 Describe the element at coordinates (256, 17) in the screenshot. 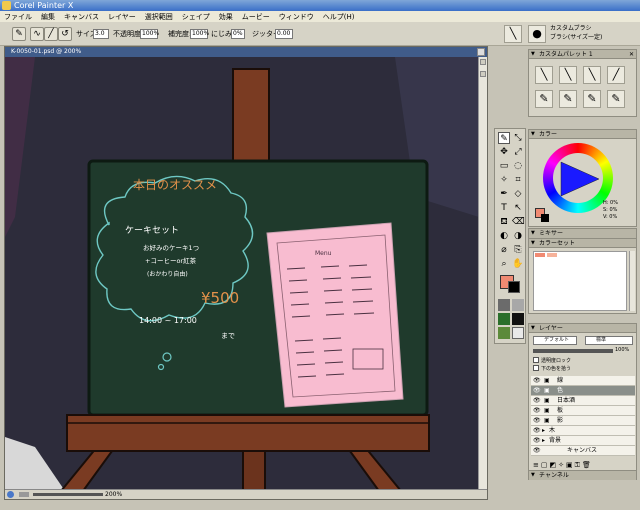

I see `menu-movie: ムービー` at that location.